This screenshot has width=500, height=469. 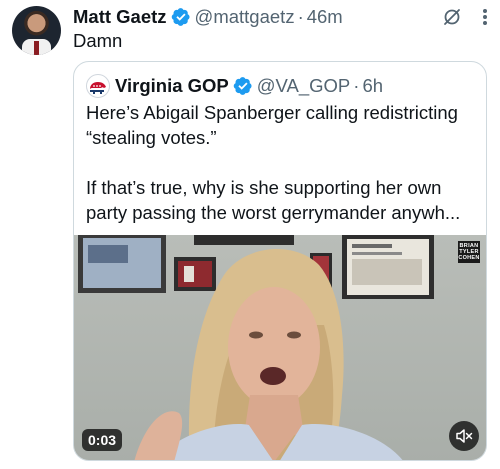 What do you see at coordinates (465, 17) in the screenshot?
I see `header-actions` at bounding box center [465, 17].